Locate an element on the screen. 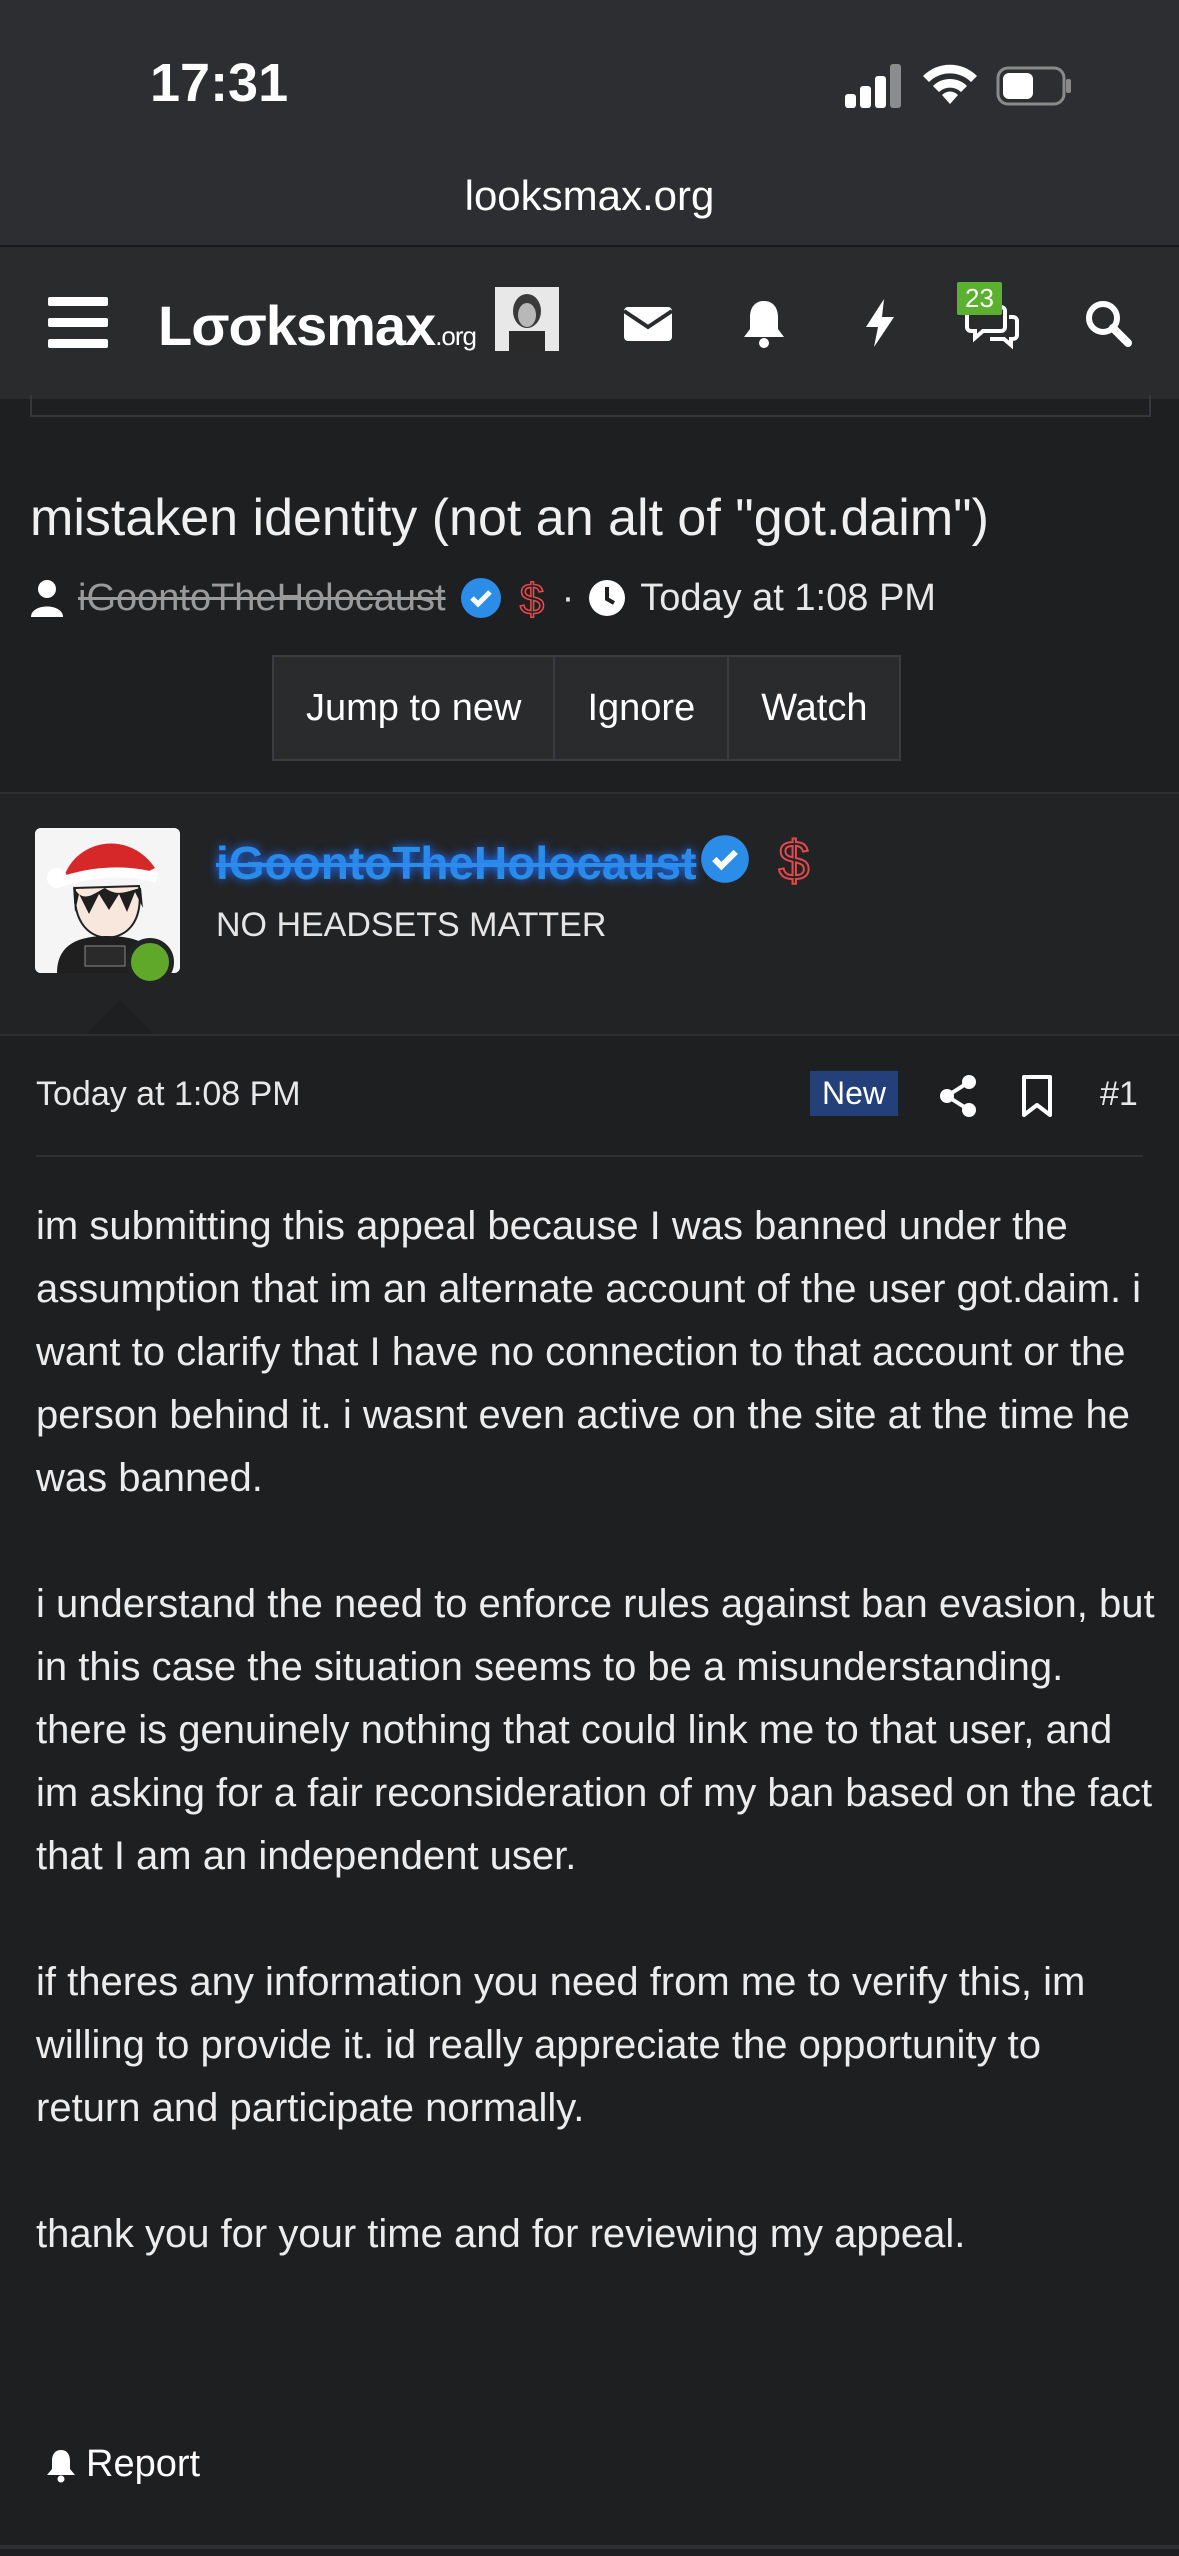 The image size is (1179, 2556). watch-button: Watch is located at coordinates (815, 708).